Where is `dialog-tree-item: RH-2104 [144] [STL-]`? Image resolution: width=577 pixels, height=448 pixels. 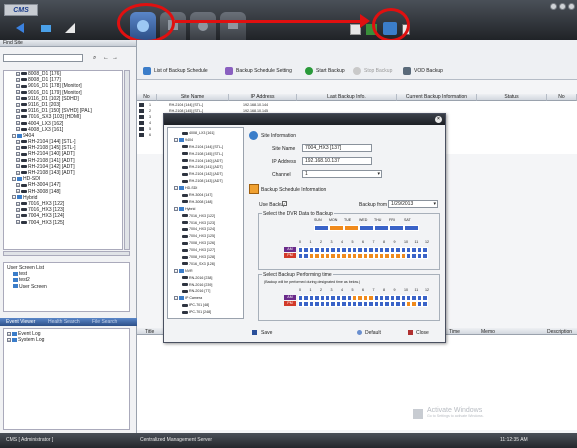
dialog-tree-item: RH-2104 [144] [STL-] is located at coordinates (207, 147).